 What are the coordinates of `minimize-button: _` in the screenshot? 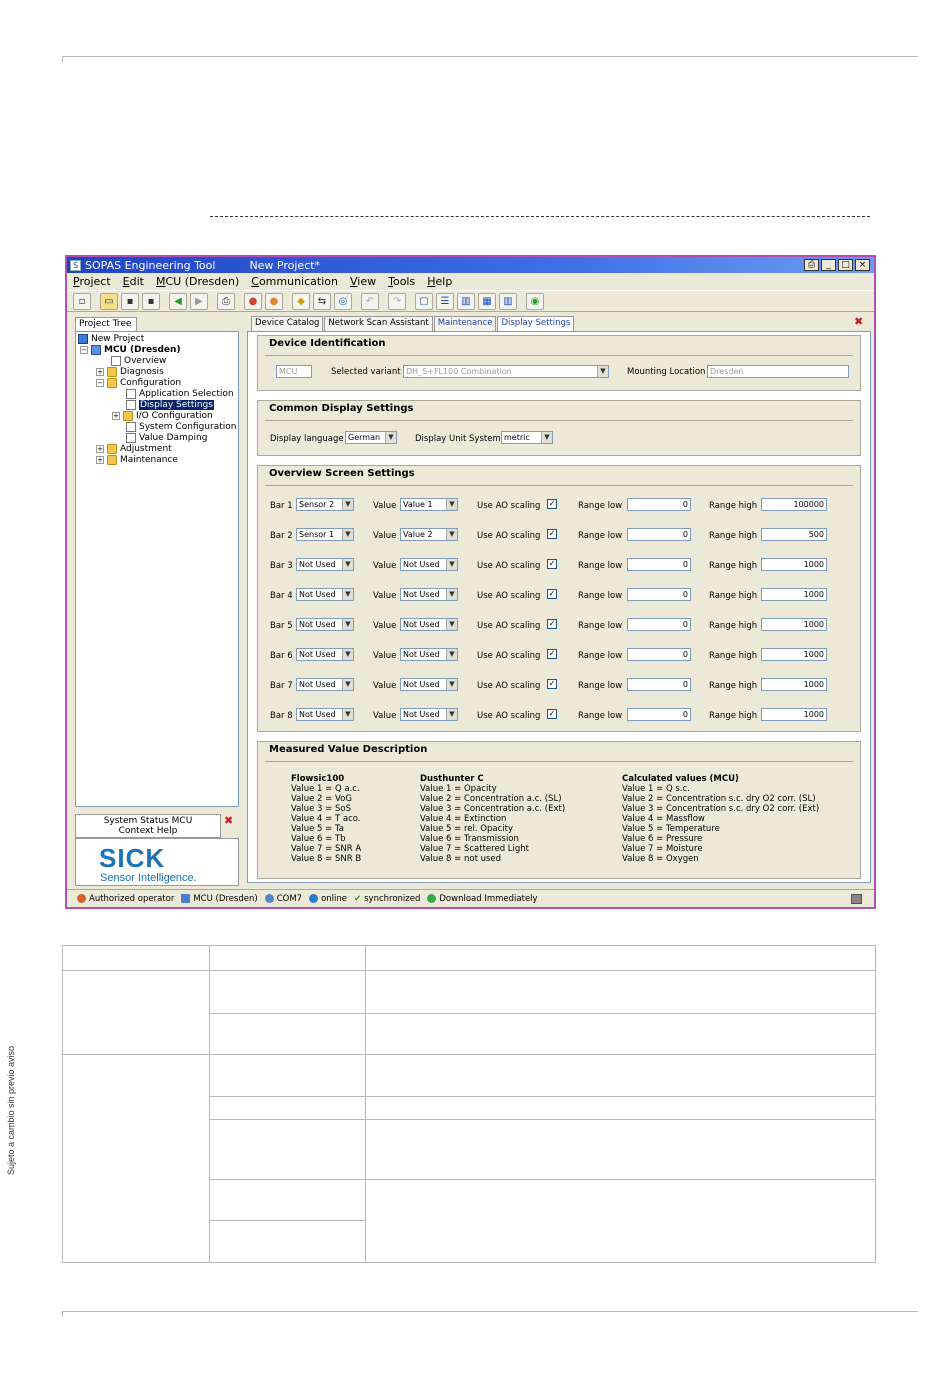 It's located at (828, 265).